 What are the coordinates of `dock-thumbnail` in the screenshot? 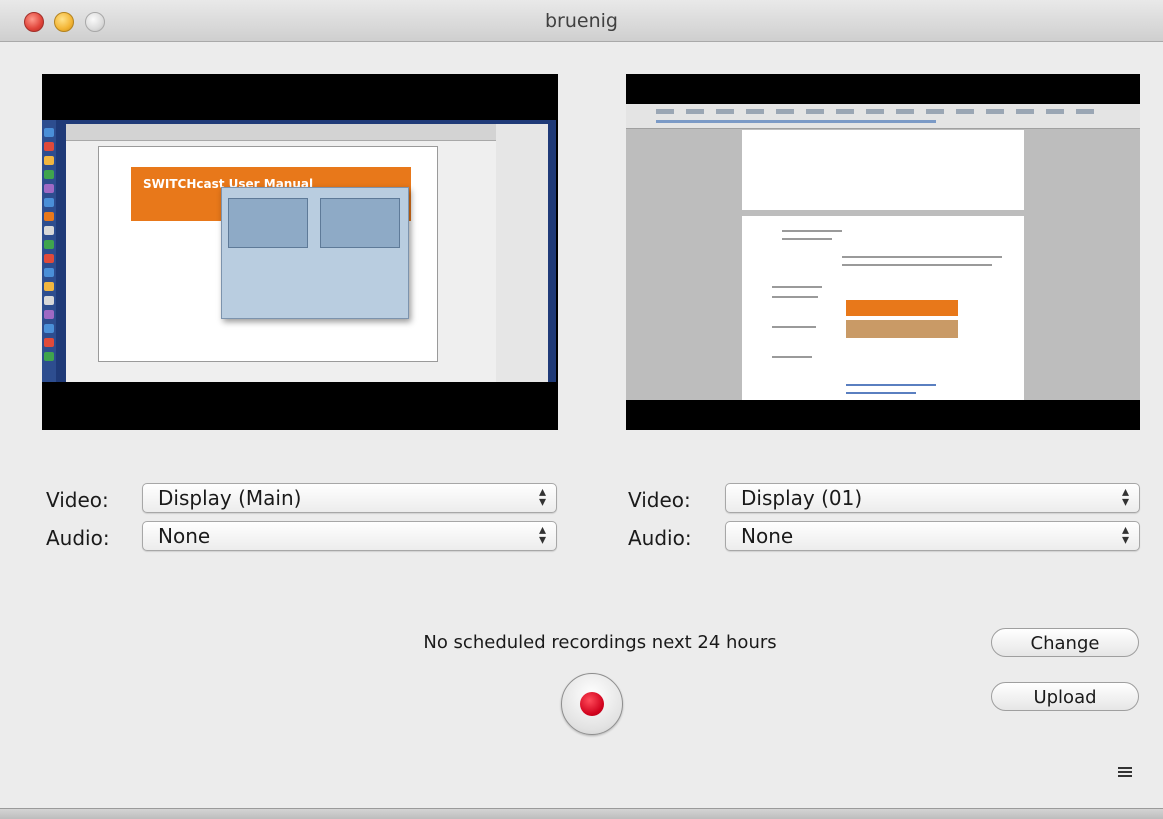 It's located at (49, 251).